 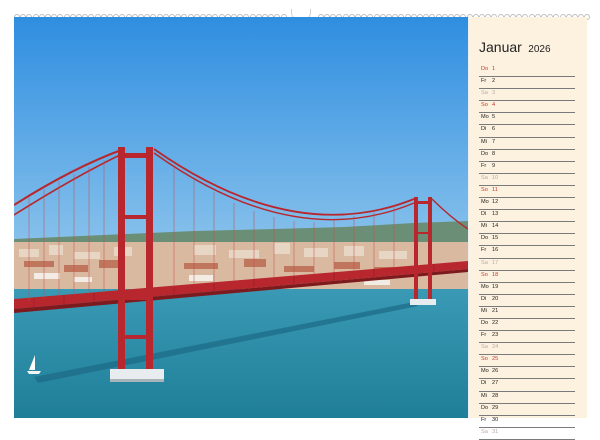 I want to click on day-row: Fr 30, so click(x=527, y=422).